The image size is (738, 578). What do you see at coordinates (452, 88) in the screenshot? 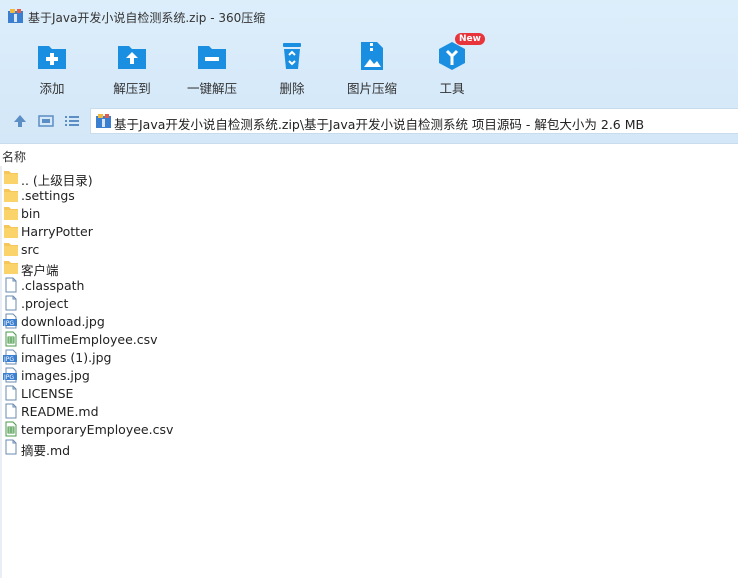
I see `tools-label: 工具` at bounding box center [452, 88].